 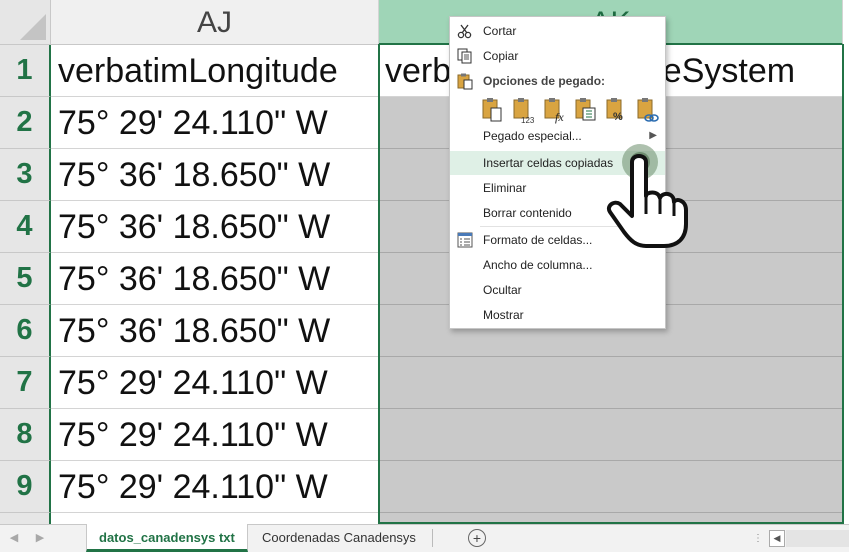 I want to click on paste-values-icon: 123, so click(x=524, y=110).